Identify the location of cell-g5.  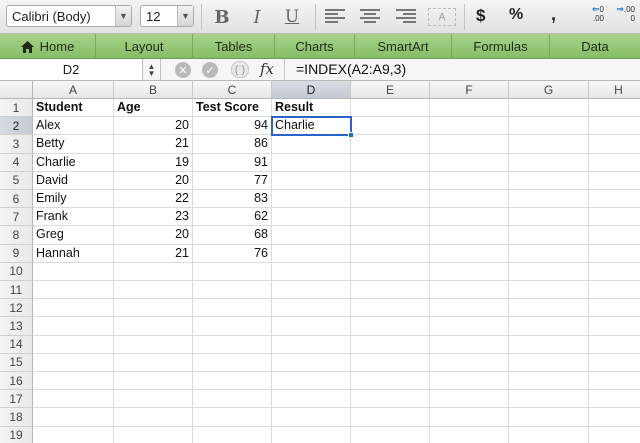
(549, 180).